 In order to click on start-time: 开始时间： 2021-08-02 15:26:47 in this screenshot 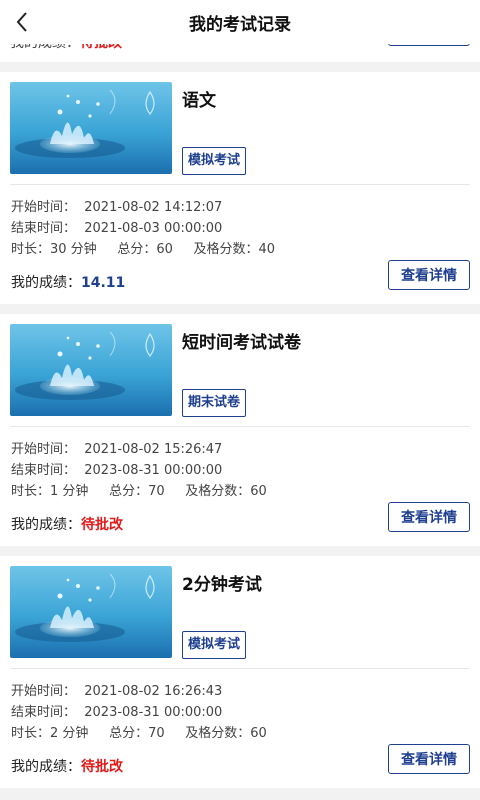, I will do `click(117, 449)`.